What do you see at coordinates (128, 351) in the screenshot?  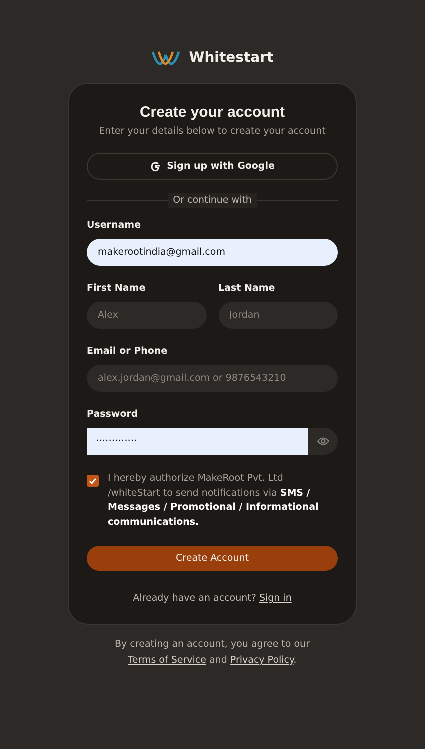 I see `field-label: Email or Phone` at bounding box center [128, 351].